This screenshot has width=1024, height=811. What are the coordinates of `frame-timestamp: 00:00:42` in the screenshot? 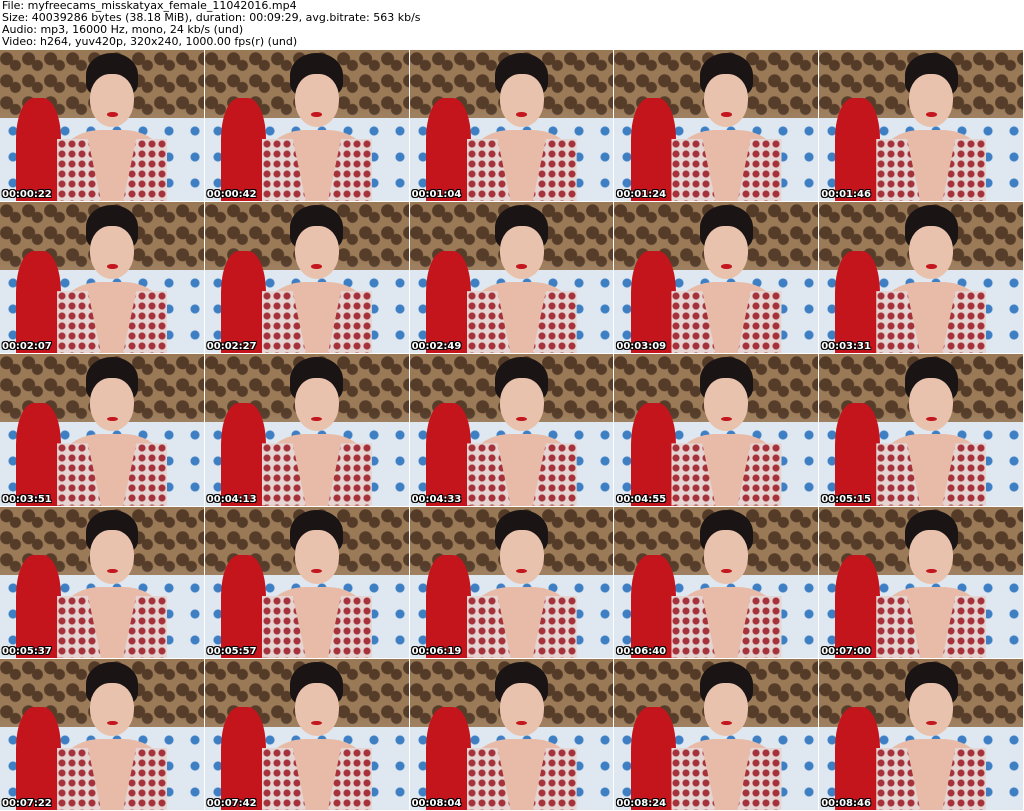 It's located at (231, 195).